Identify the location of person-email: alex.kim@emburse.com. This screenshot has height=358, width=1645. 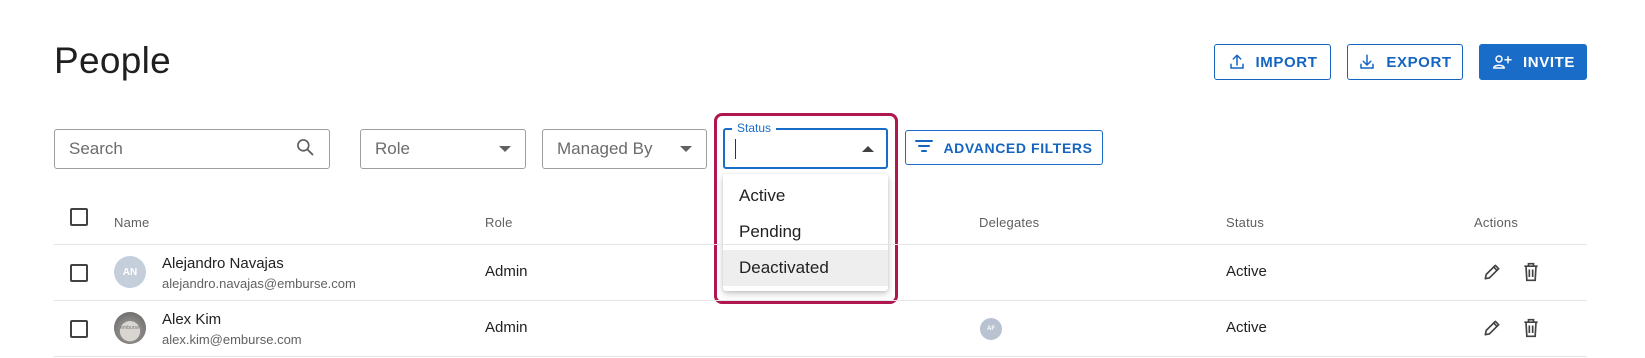
(232, 339).